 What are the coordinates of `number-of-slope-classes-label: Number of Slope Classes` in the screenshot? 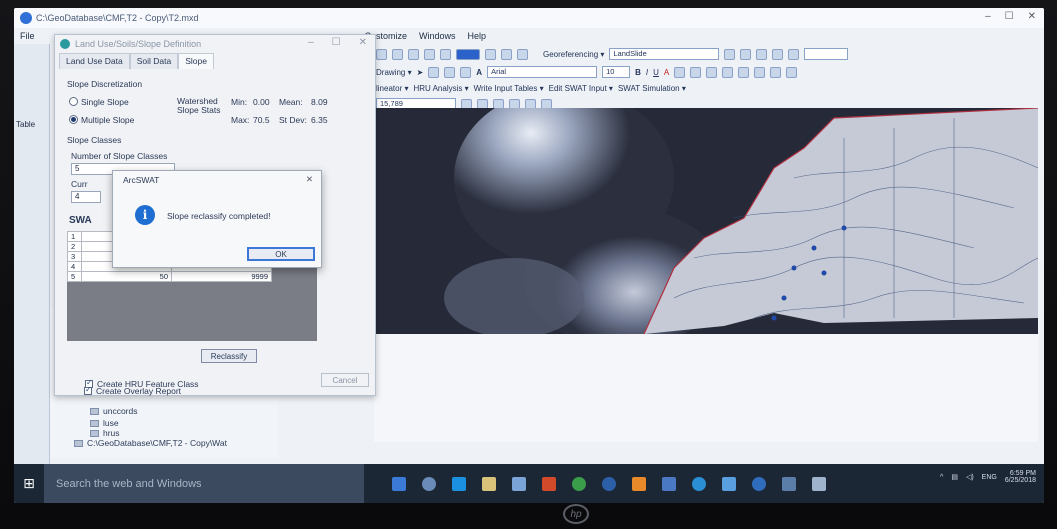 It's located at (119, 156).